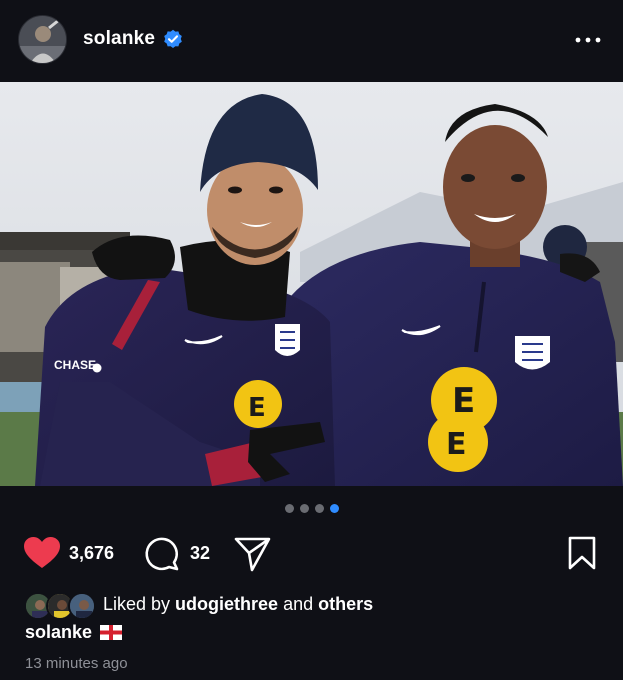 The width and height of the screenshot is (623, 680). What do you see at coordinates (582, 553) in the screenshot?
I see `bookmark-icon` at bounding box center [582, 553].